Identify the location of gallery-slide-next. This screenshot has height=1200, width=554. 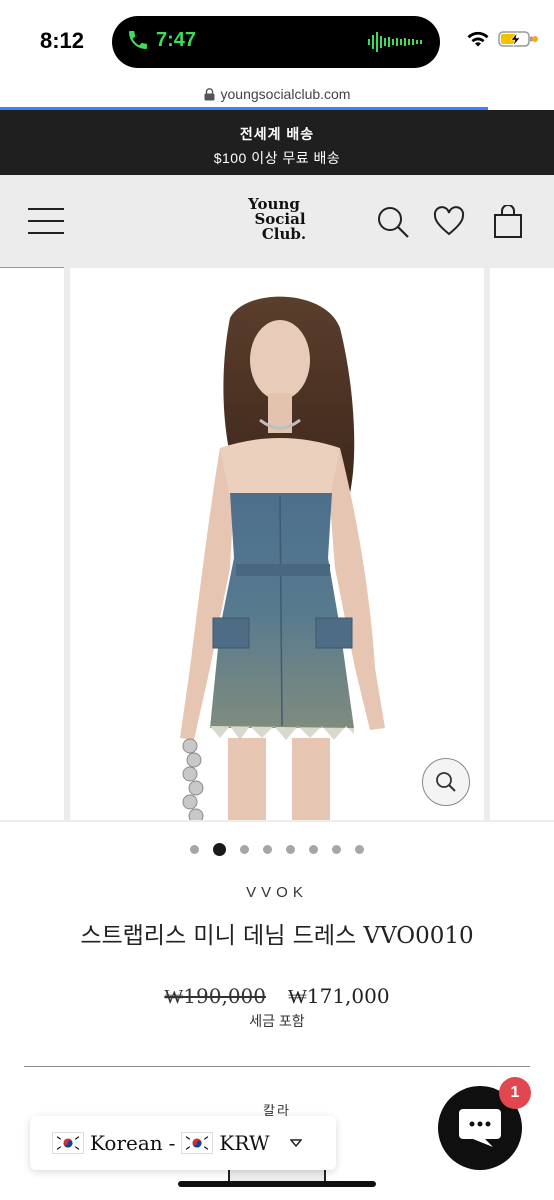
(522, 544).